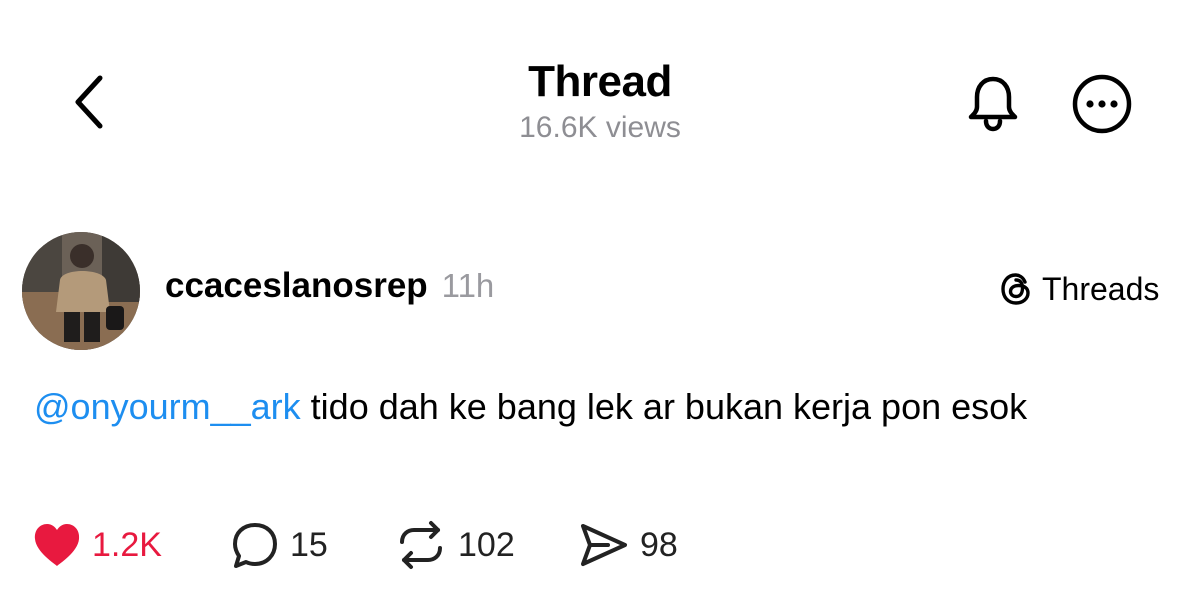  What do you see at coordinates (604, 545) in the screenshot?
I see `send-icon` at bounding box center [604, 545].